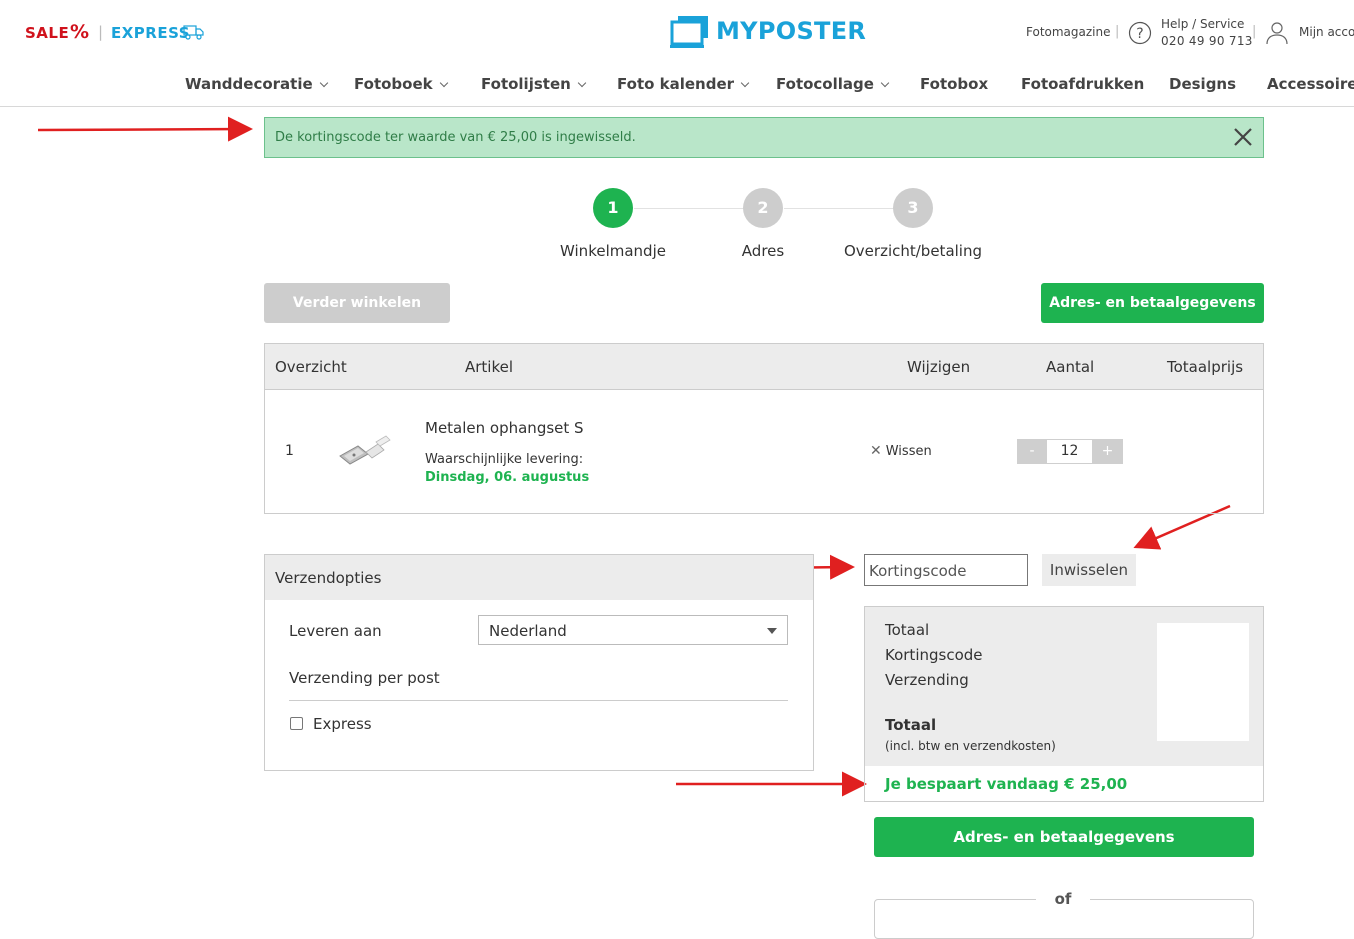  I want to click on col-aantal: Aantal, so click(1070, 367).